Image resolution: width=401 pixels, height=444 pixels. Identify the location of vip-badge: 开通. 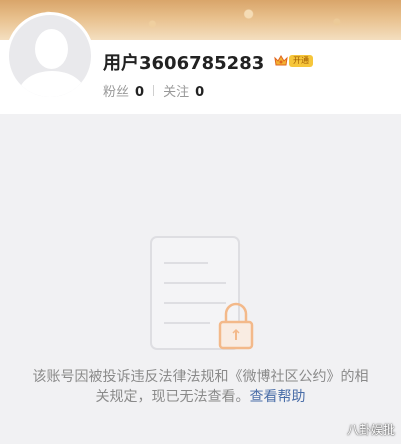
(293, 60).